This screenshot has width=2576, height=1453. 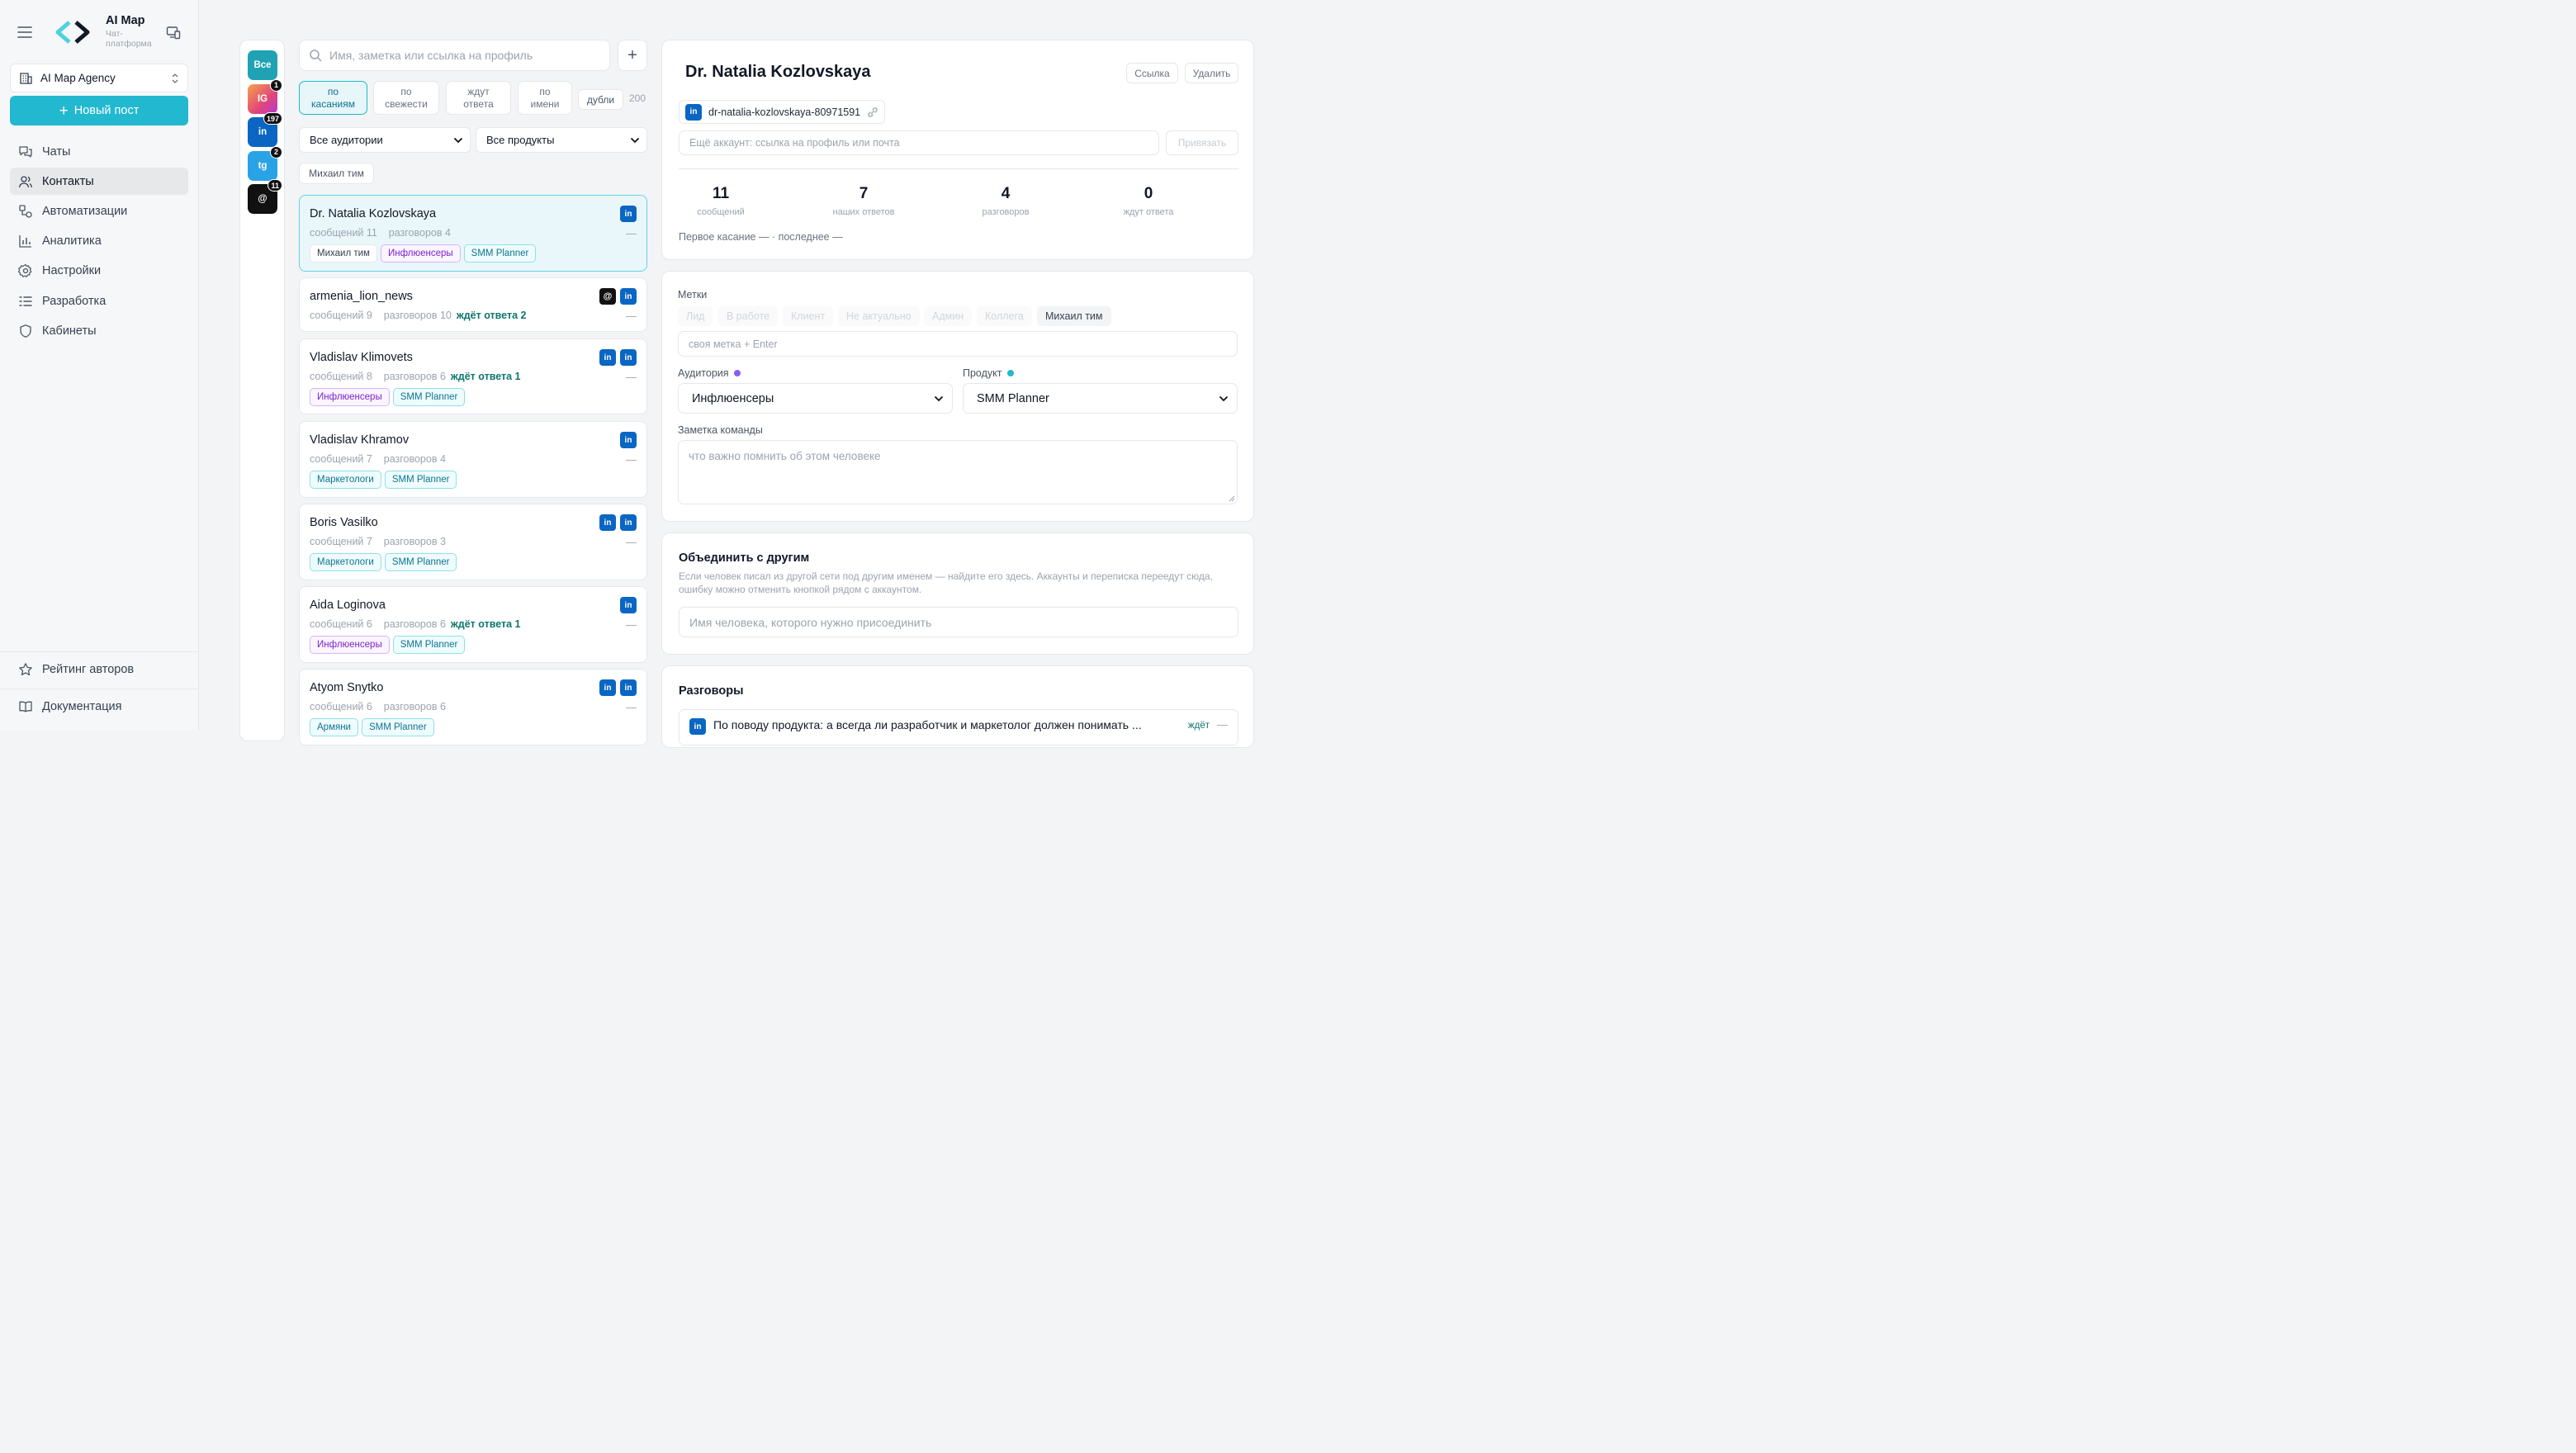 I want to click on link-button: Ссылка, so click(x=1152, y=73).